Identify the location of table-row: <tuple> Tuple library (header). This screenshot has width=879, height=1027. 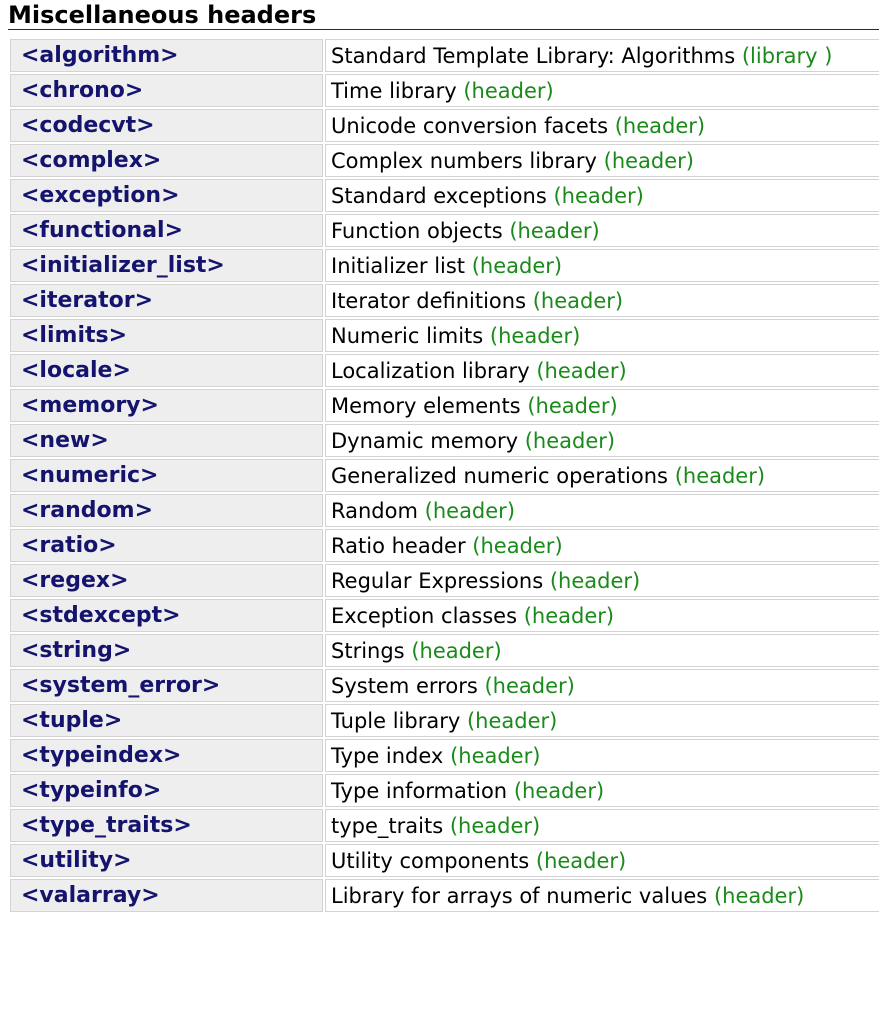
(444, 720).